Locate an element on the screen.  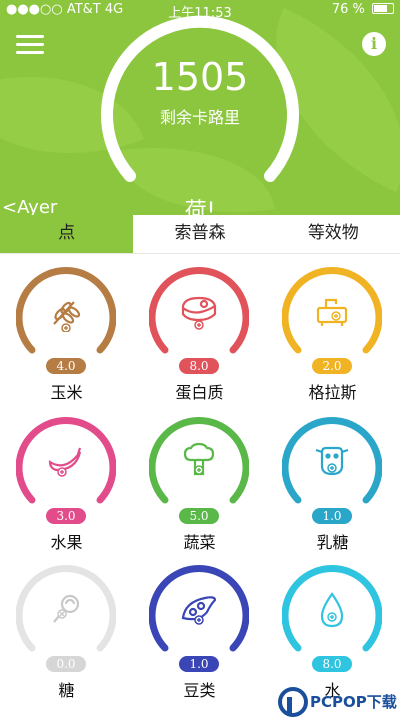
info-icon: i is located at coordinates (374, 44).